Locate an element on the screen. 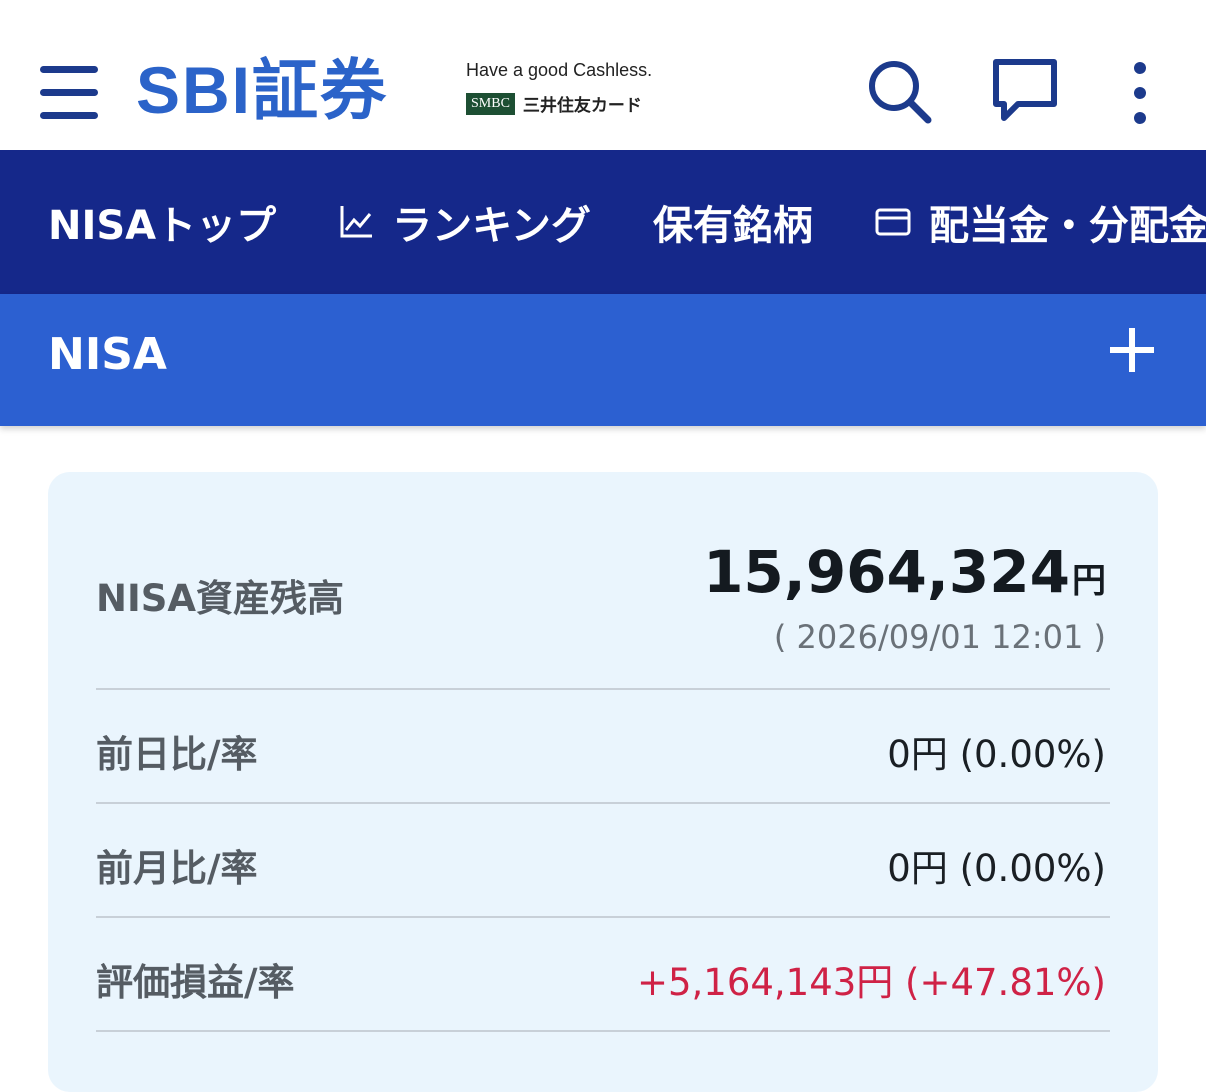 The height and width of the screenshot is (1092, 1206). nav-label: 保有銘柄 is located at coordinates (732, 226).